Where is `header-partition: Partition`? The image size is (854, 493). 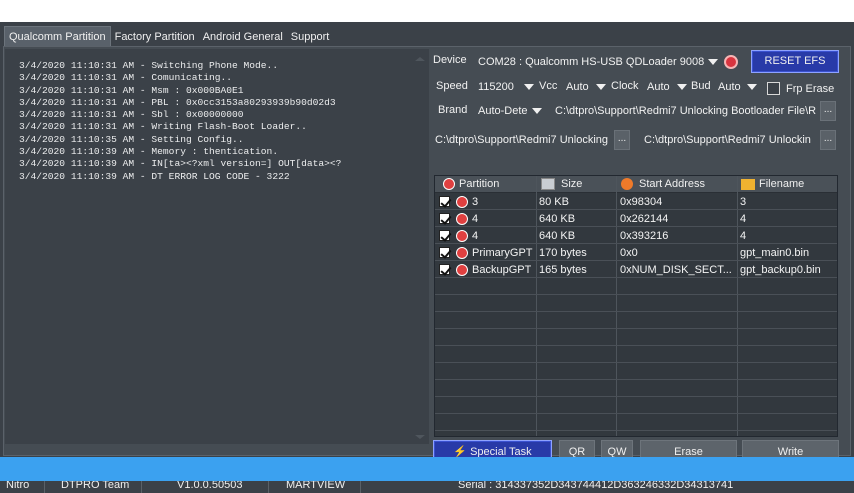 header-partition: Partition is located at coordinates (479, 184).